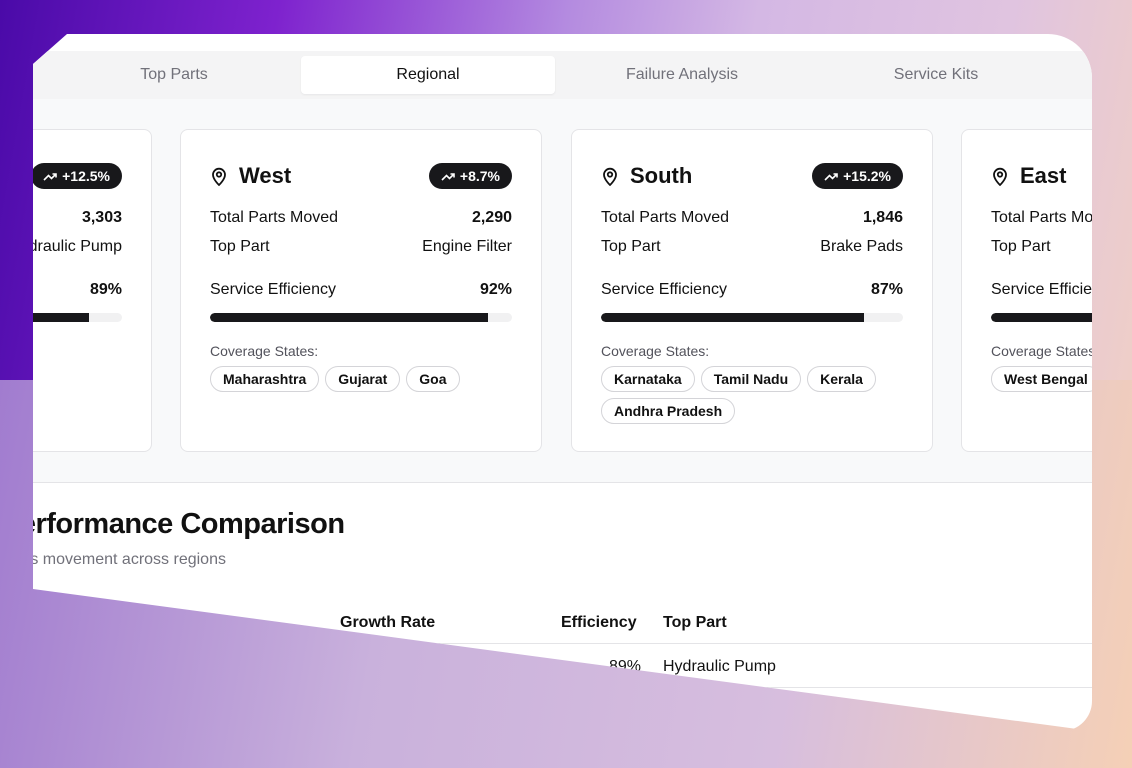 This screenshot has height=768, width=1132. What do you see at coordinates (361, 176) in the screenshot?
I see `region-card-header: West +8.7%` at bounding box center [361, 176].